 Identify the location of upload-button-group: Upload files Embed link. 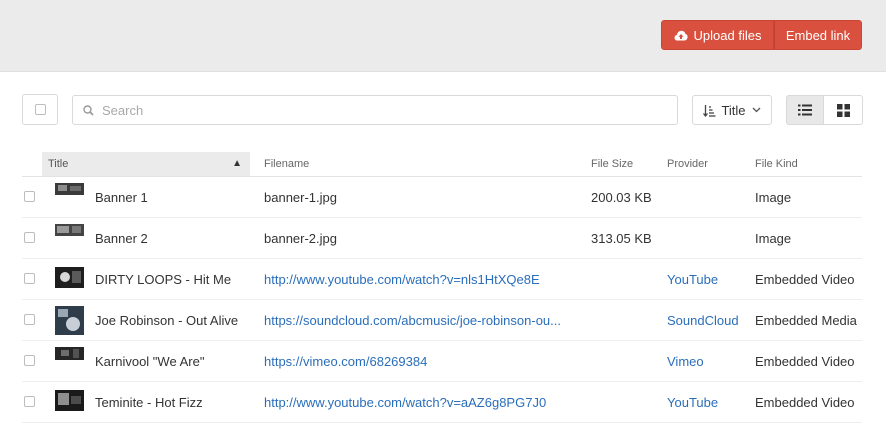
(761, 35).